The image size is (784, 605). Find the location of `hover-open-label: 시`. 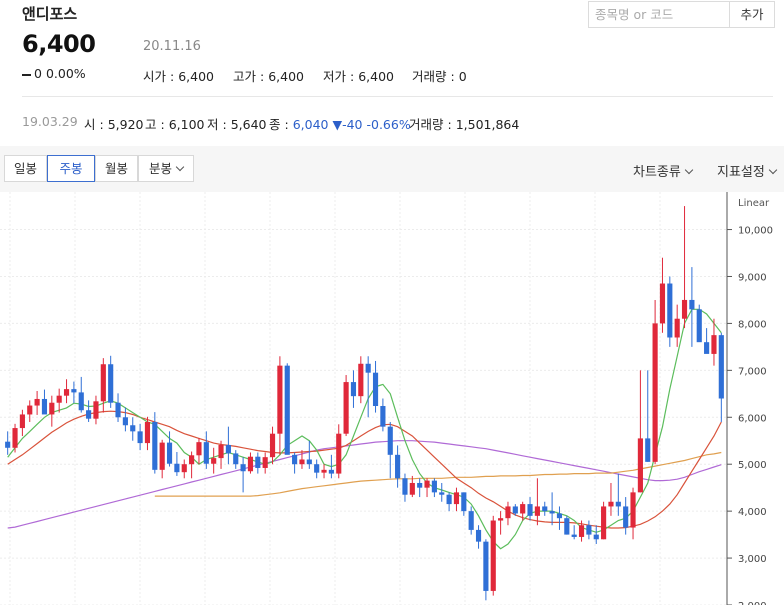

hover-open-label: 시 is located at coordinates (90, 124).